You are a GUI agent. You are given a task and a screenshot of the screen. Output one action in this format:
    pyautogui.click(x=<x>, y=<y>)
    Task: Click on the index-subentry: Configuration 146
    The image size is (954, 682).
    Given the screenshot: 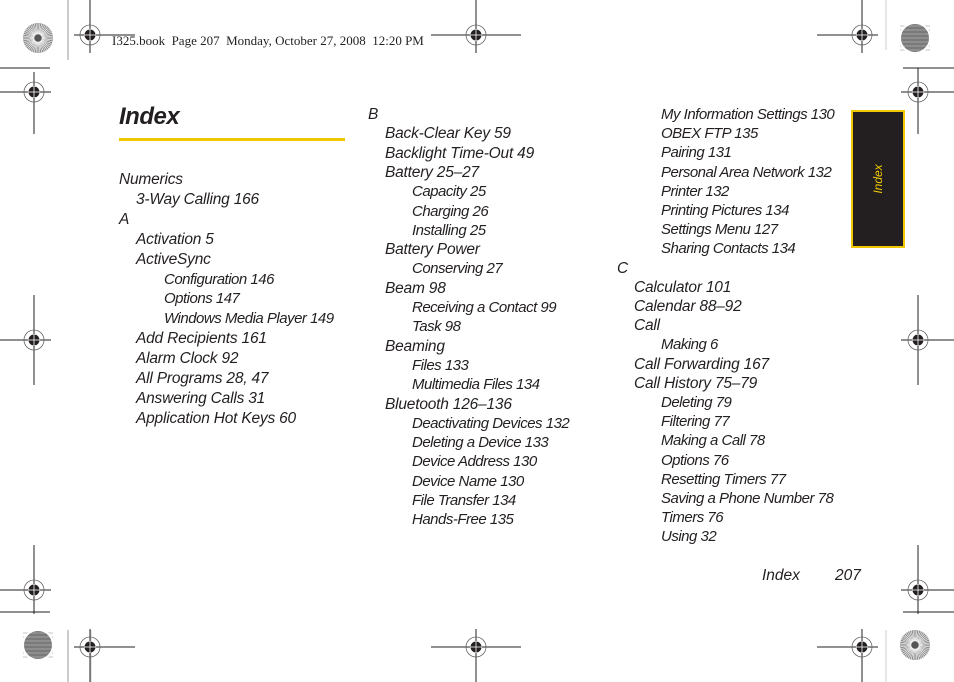 What is the action you would take?
    pyautogui.click(x=219, y=279)
    